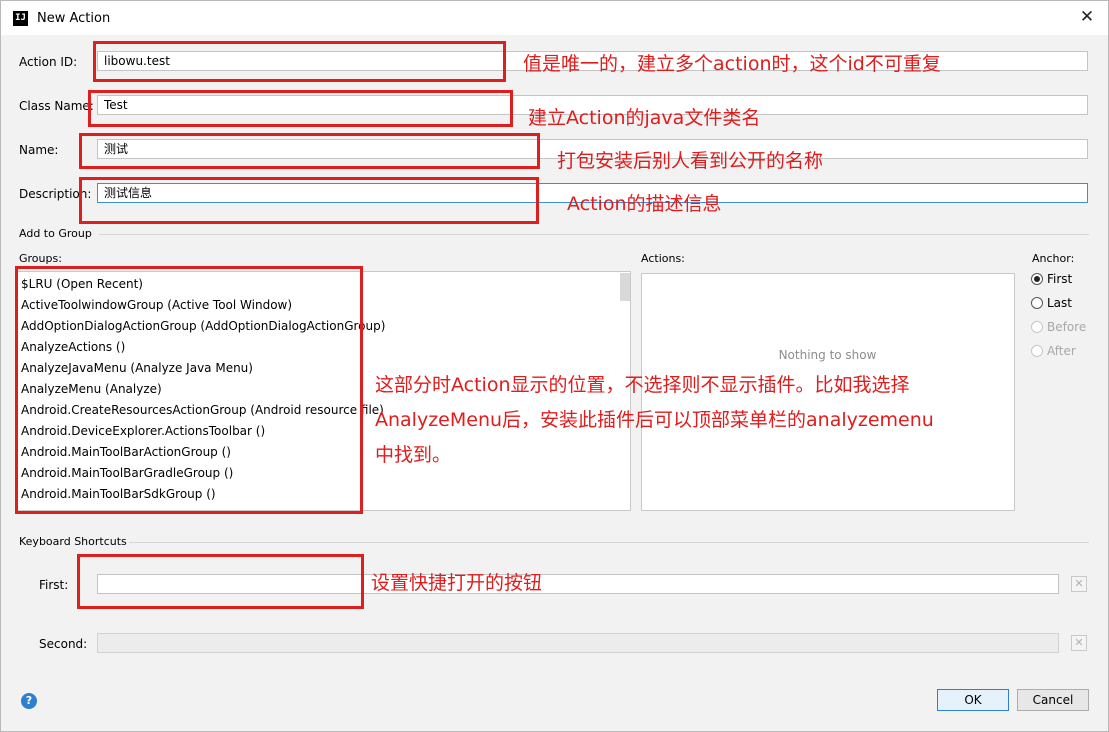 This screenshot has width=1109, height=732. What do you see at coordinates (663, 258) in the screenshot?
I see `actions-label: Actions:` at bounding box center [663, 258].